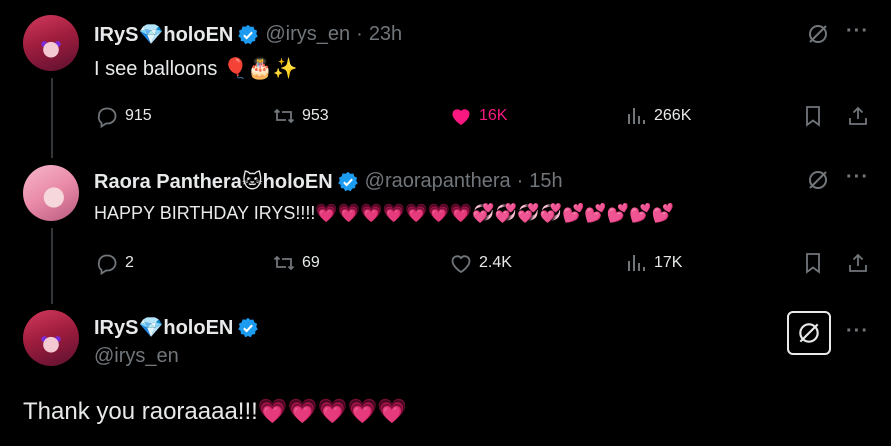 This screenshot has width=891, height=446. What do you see at coordinates (653, 263) in the screenshot?
I see `views-button: 17K` at bounding box center [653, 263].